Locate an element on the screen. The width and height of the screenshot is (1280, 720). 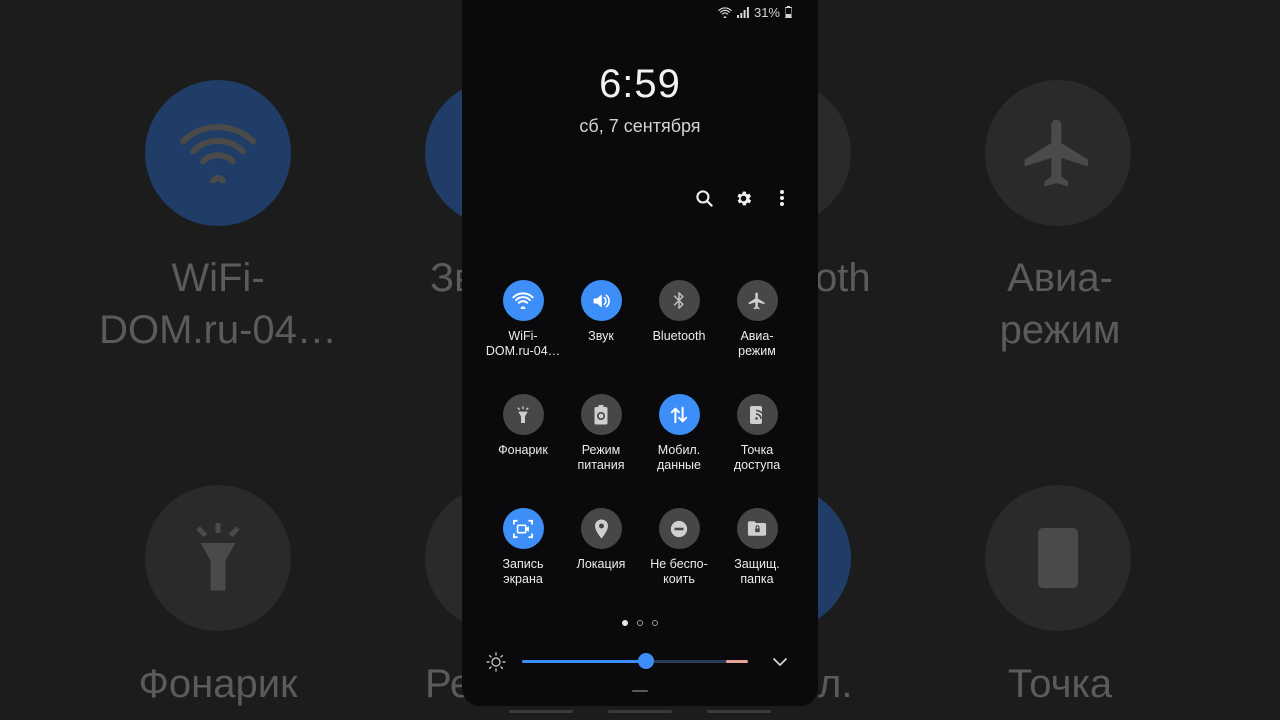
do-not-disturb-icon is located at coordinates (679, 528).